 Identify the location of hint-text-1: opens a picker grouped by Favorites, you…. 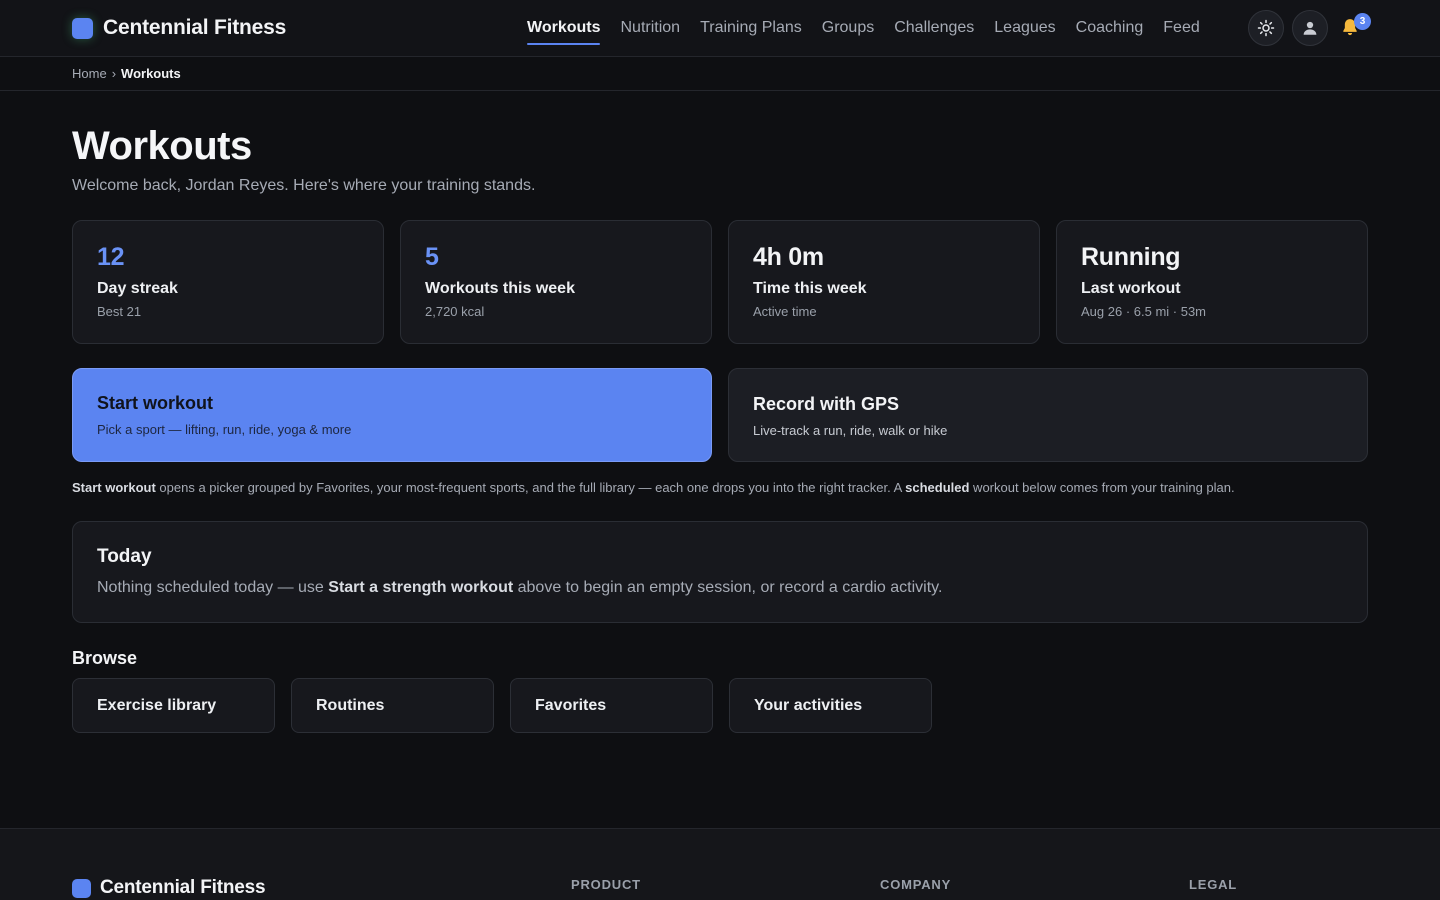
(530, 487).